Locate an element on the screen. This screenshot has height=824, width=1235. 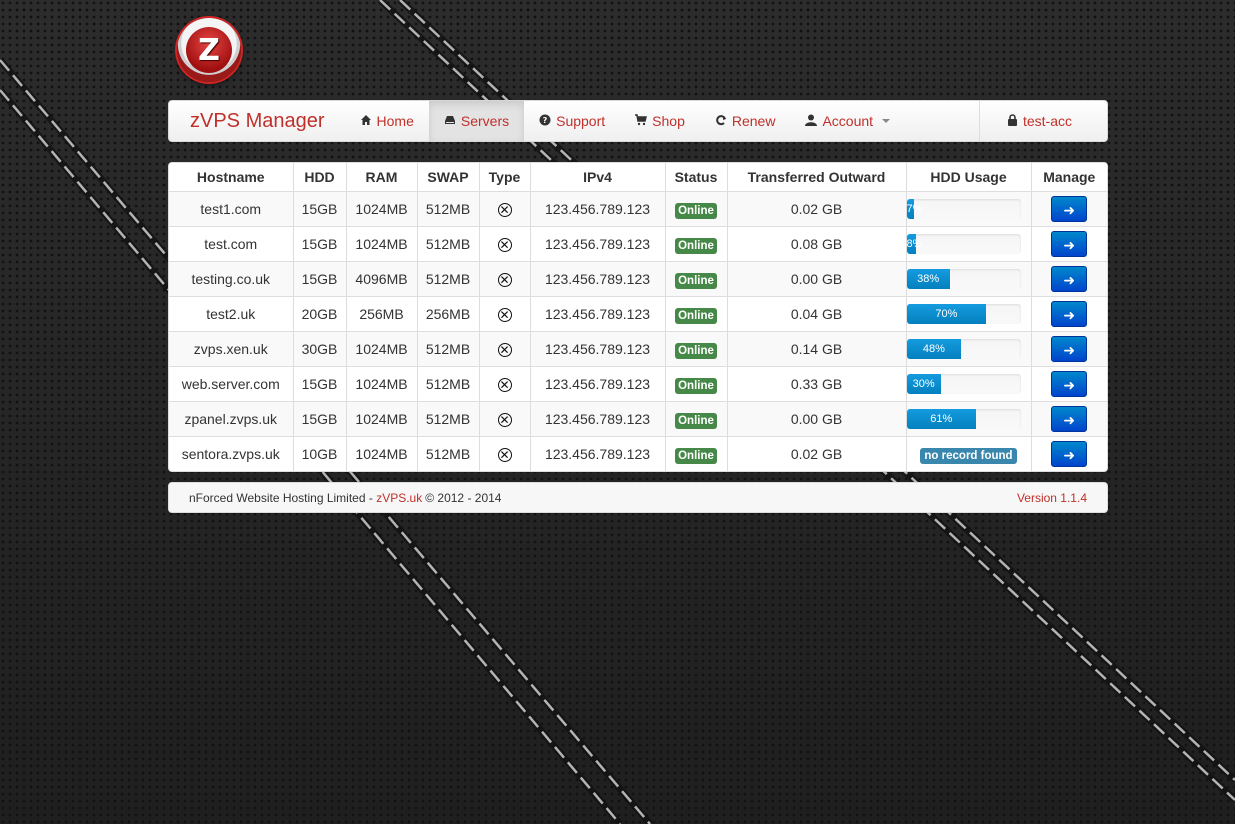
cell-transferred: 0.00 GB is located at coordinates (817, 279).